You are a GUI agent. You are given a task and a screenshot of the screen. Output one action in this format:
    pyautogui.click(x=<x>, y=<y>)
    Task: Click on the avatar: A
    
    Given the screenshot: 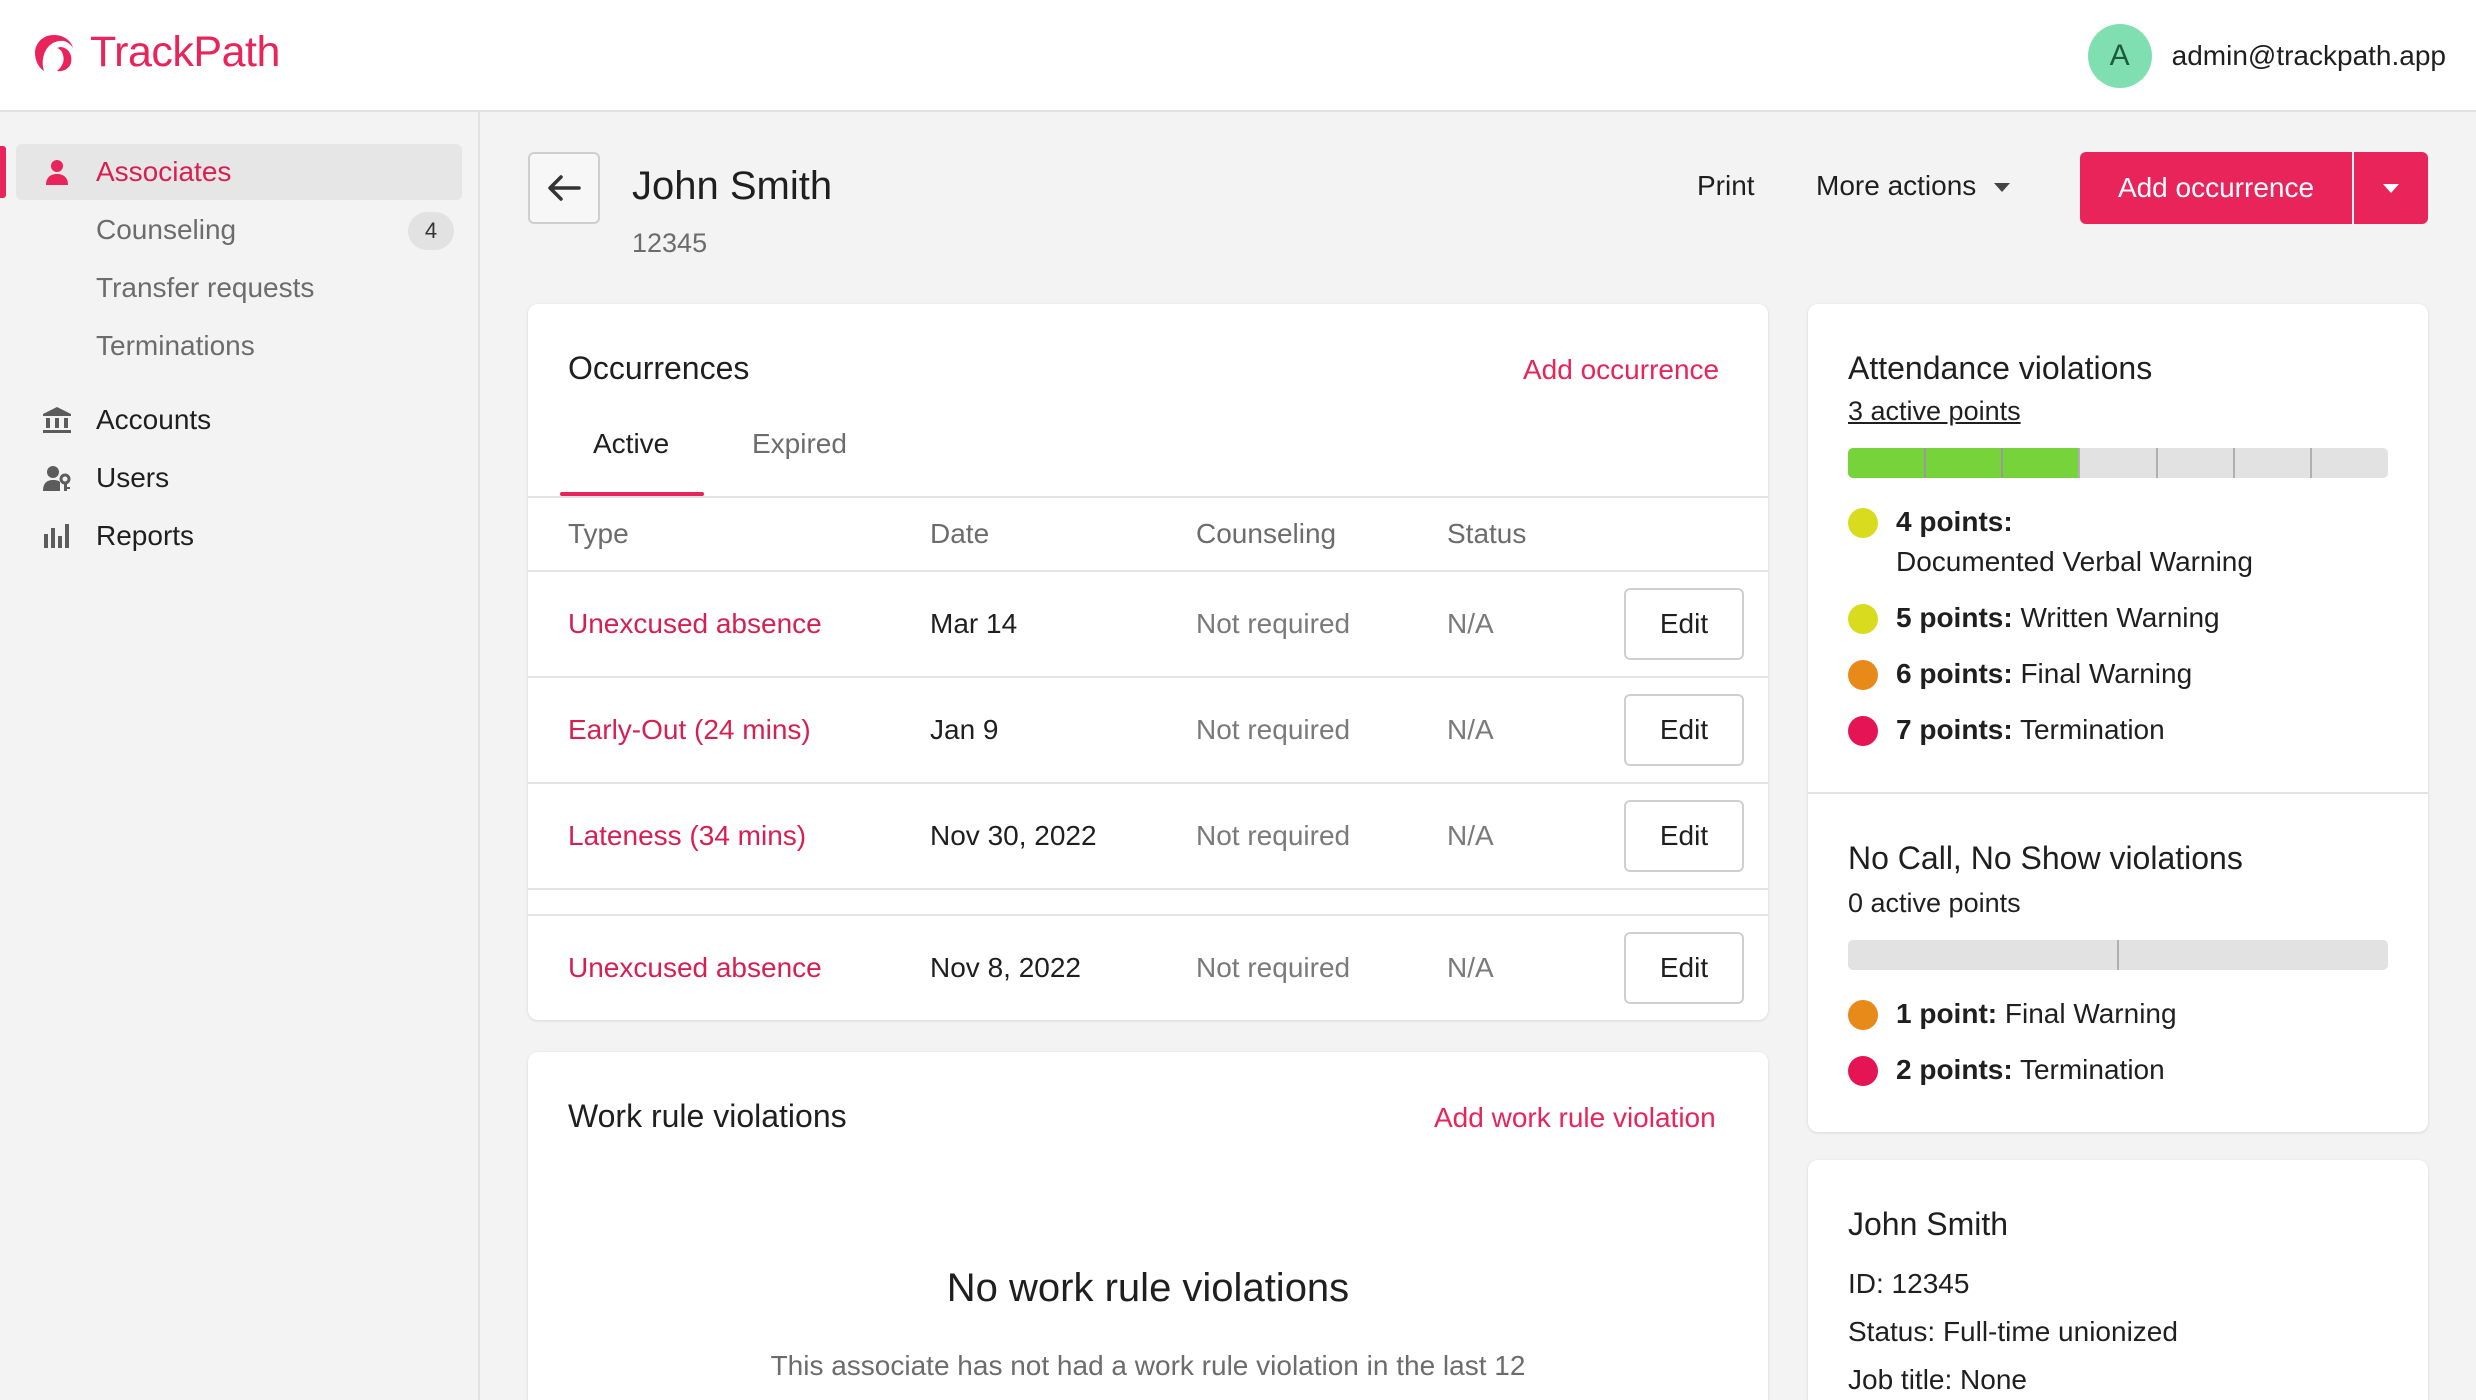 What is the action you would take?
    pyautogui.click(x=2119, y=56)
    